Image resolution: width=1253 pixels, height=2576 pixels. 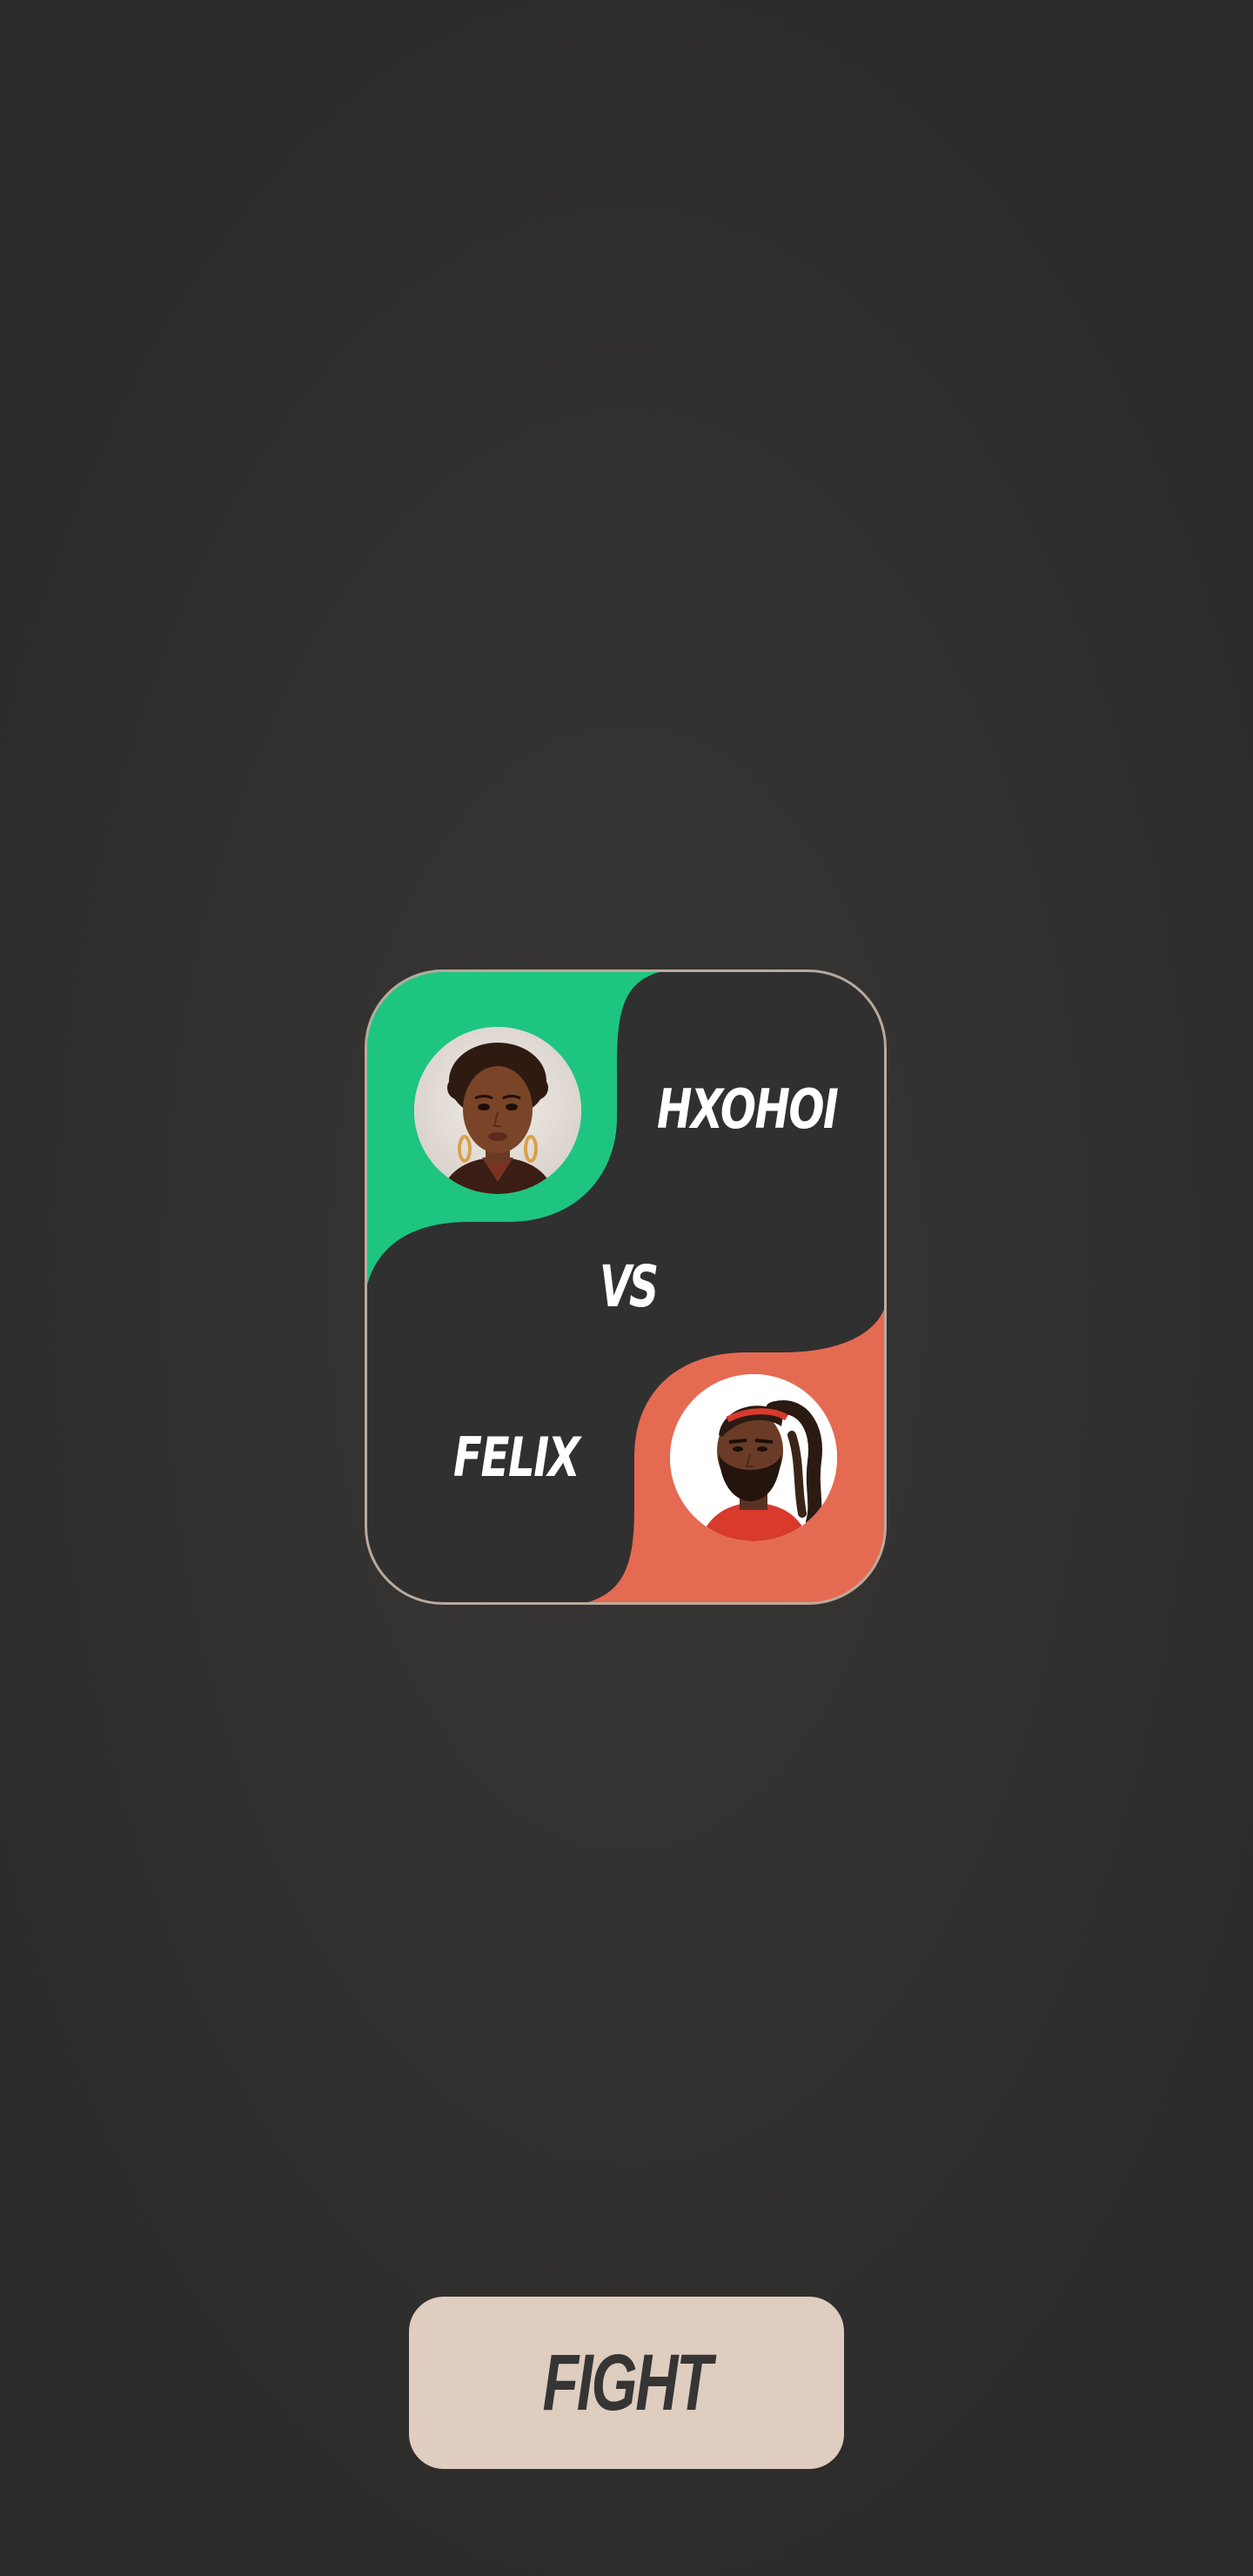 I want to click on fight-button-label: FIGHT, so click(x=627, y=2382).